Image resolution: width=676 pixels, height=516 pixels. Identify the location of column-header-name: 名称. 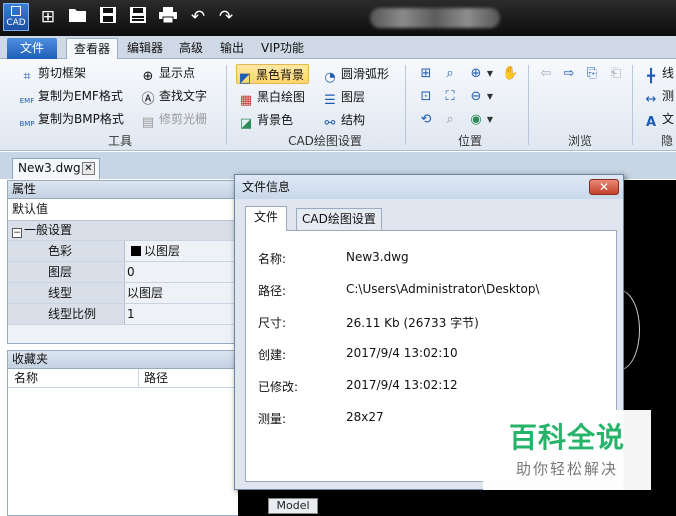
(26, 378).